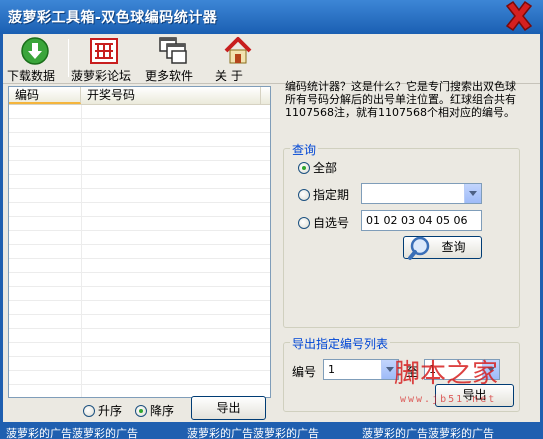 This screenshot has height=439, width=543. Describe the element at coordinates (317, 167) in the screenshot. I see `query-all-radio: 全部` at that location.